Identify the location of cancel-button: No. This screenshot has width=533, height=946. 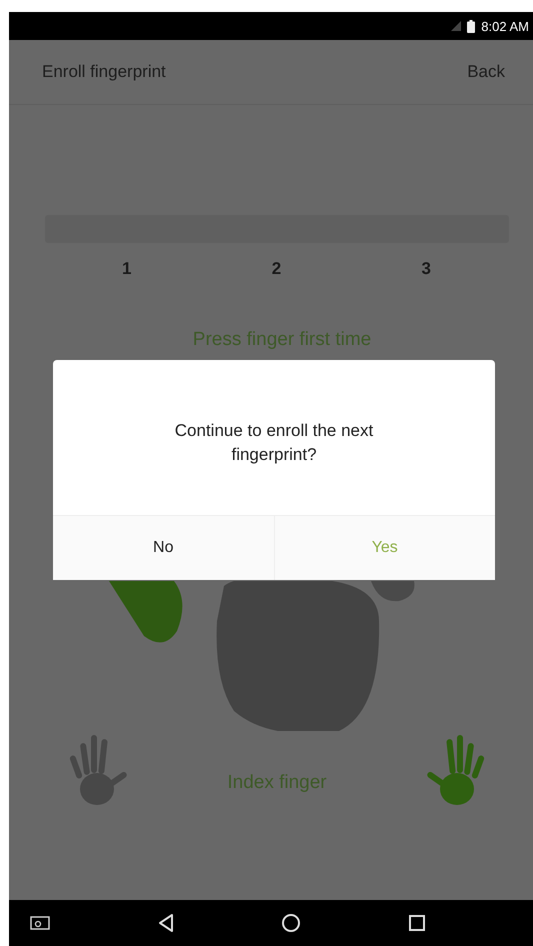
(163, 548).